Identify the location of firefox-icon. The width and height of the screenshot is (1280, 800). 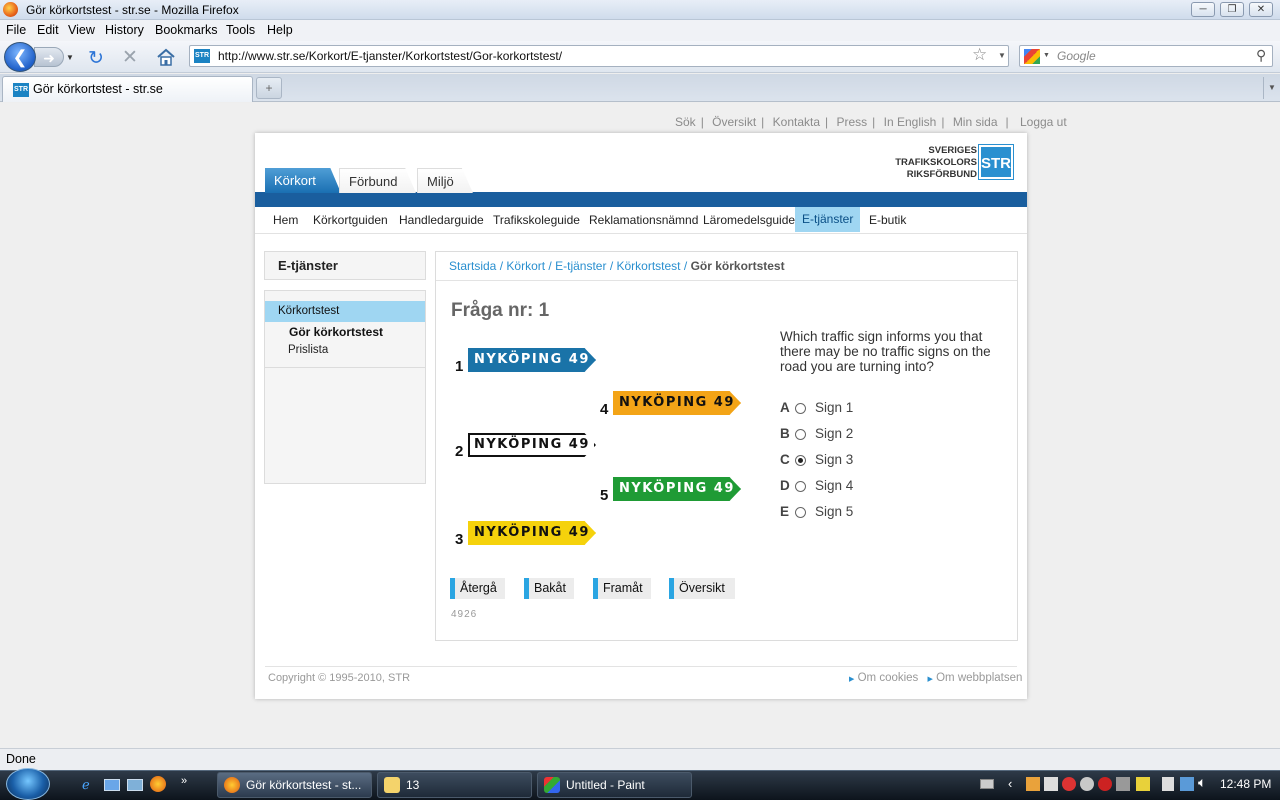
(10, 9).